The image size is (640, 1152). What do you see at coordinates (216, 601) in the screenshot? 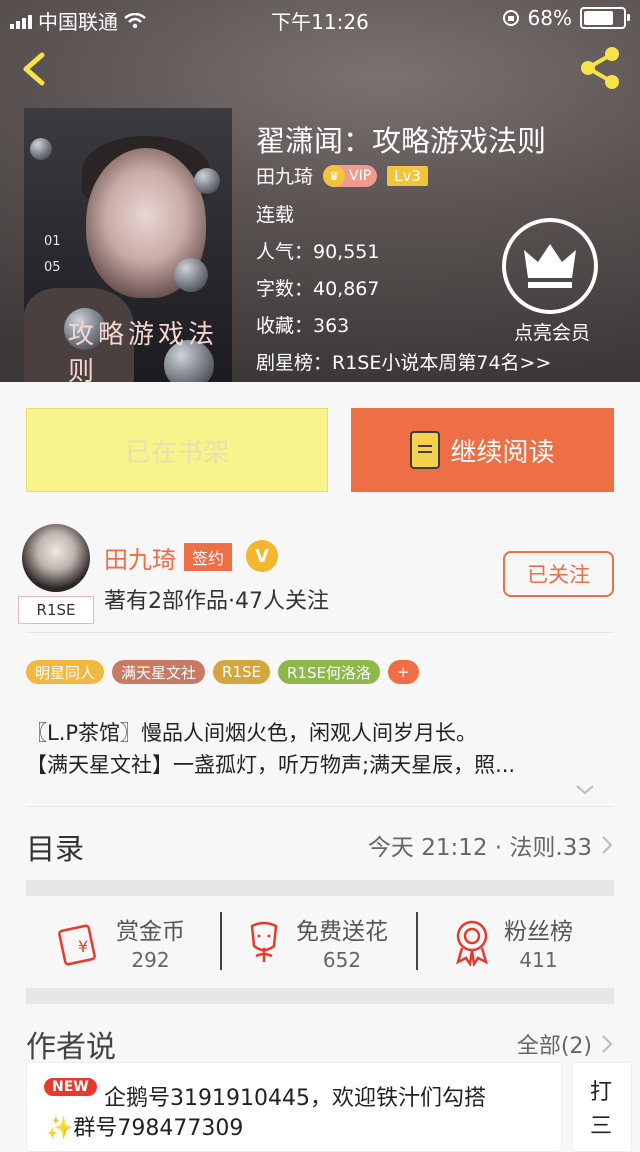
I see `author-stats: 著有2部作品·47人关注` at bounding box center [216, 601].